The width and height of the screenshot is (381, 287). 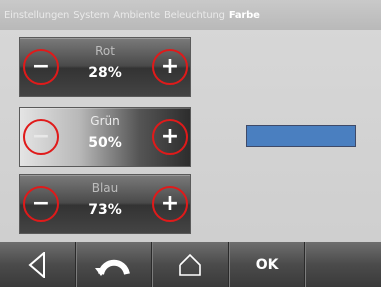 I want to click on green-slider: Grün 50% − +, so click(x=105, y=137).